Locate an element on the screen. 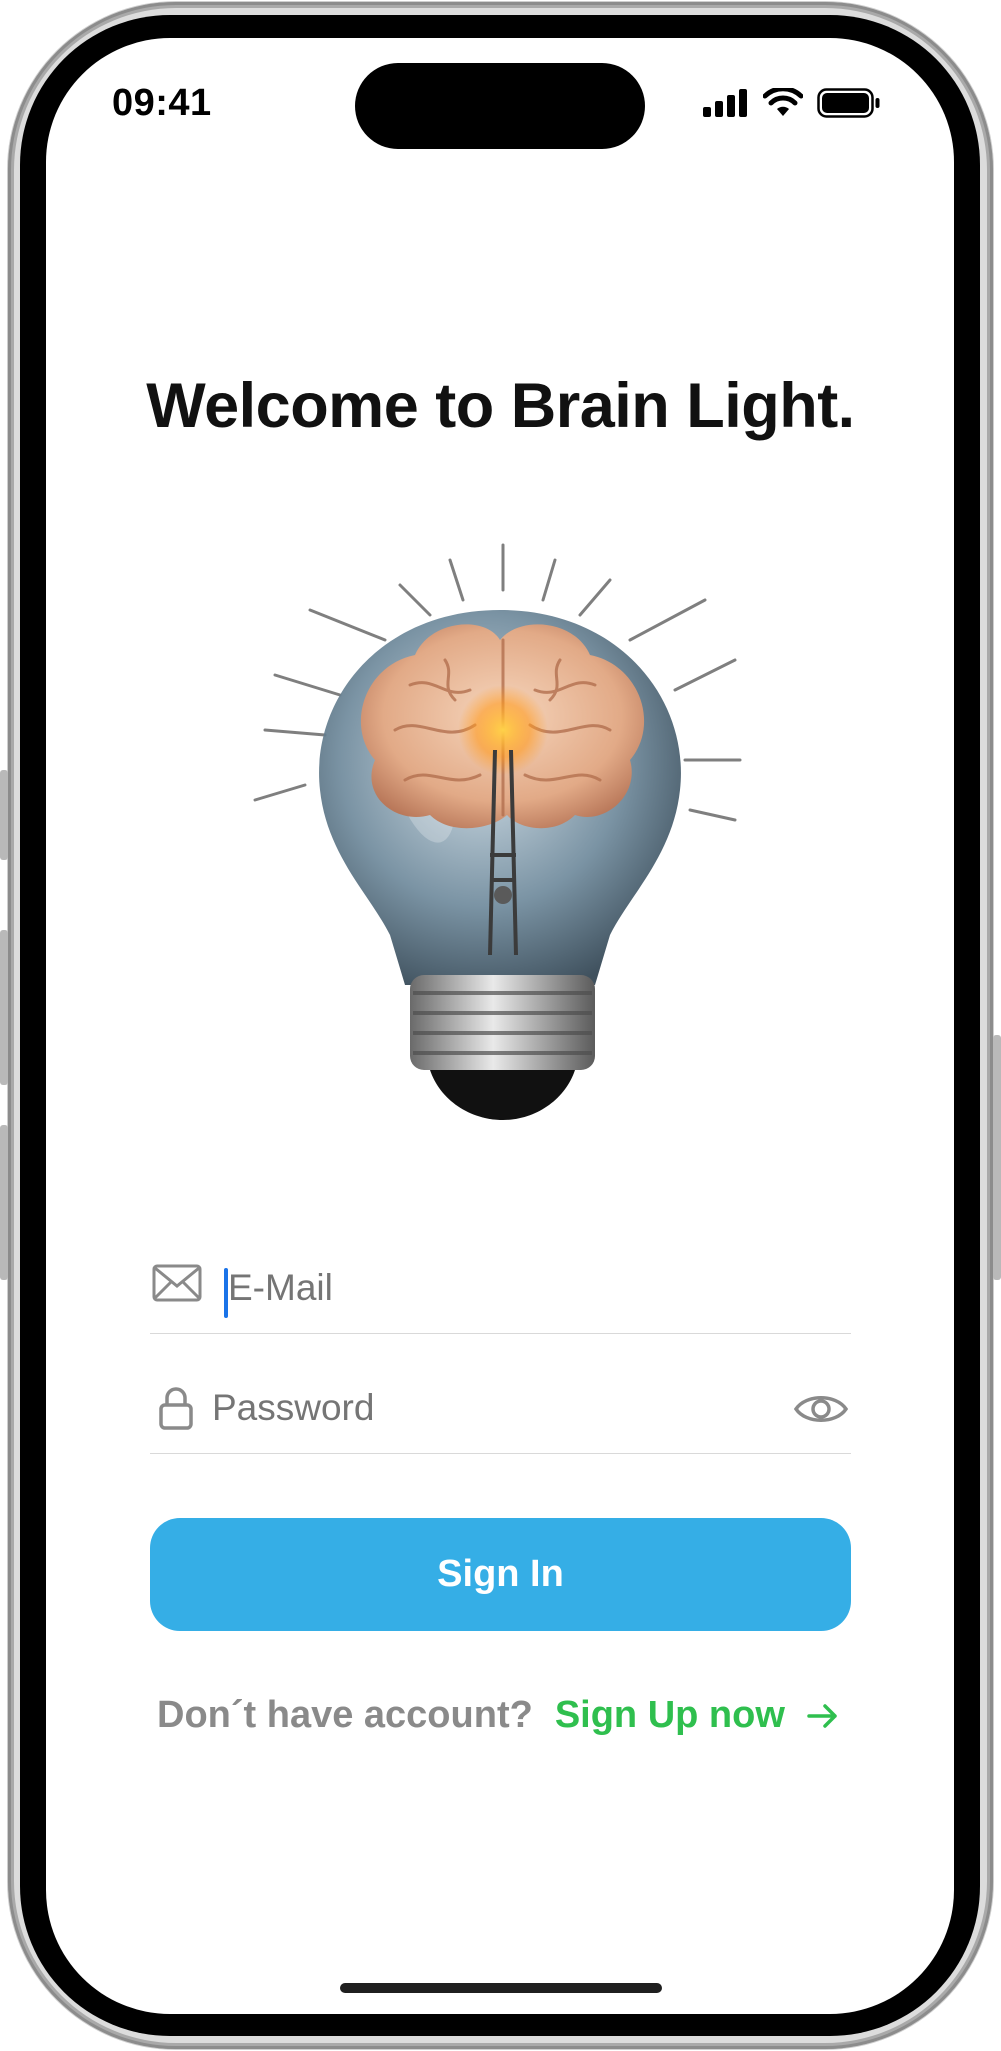 The height and width of the screenshot is (2051, 1001). dynamic-island is located at coordinates (500, 106).